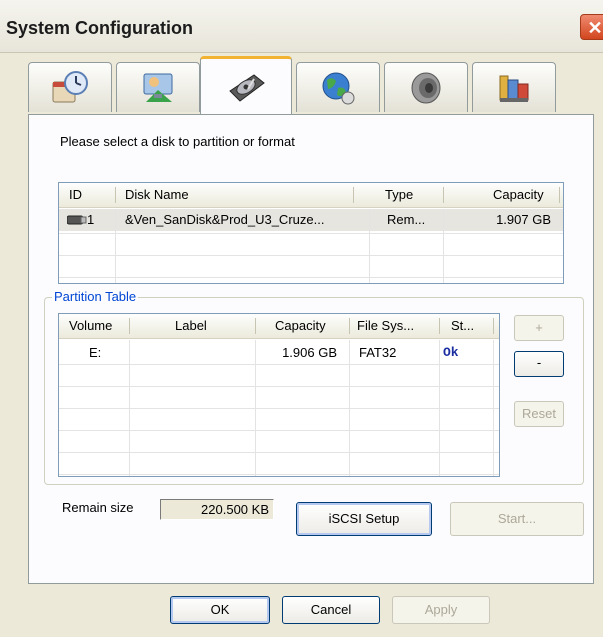  Describe the element at coordinates (300, 326) in the screenshot. I see `col-part-capacity: Capacity` at that location.